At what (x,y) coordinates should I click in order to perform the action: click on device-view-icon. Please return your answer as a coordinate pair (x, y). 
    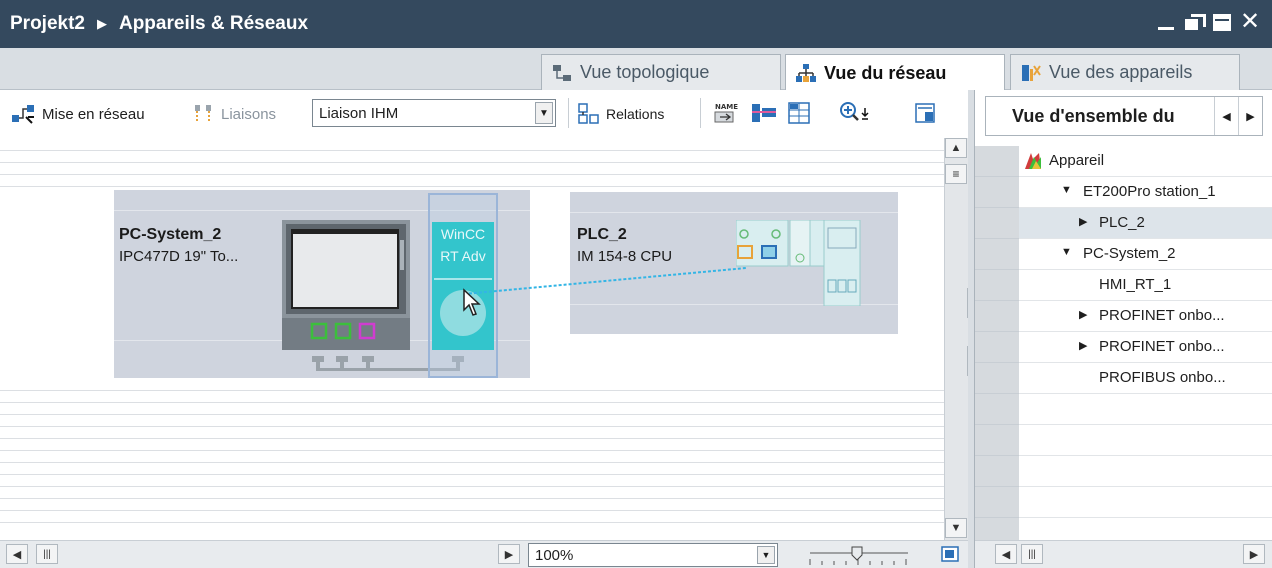
    Looking at the image, I should click on (1031, 73).